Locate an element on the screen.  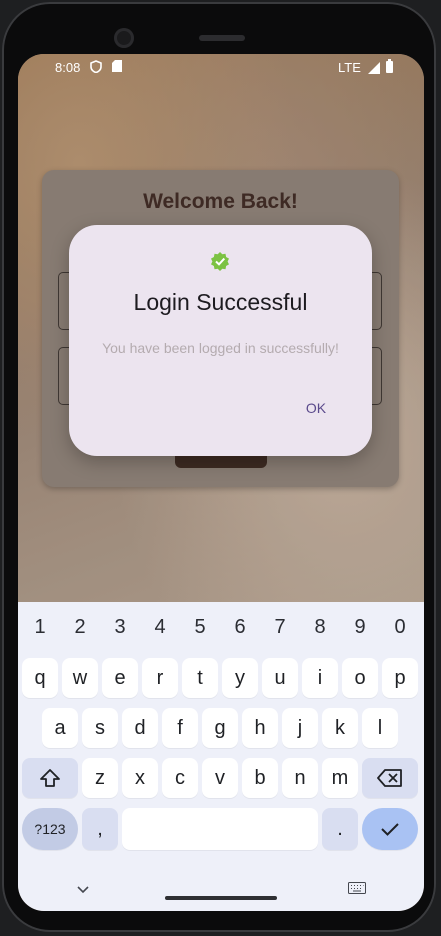
key-2: 2 is located at coordinates (80, 627).